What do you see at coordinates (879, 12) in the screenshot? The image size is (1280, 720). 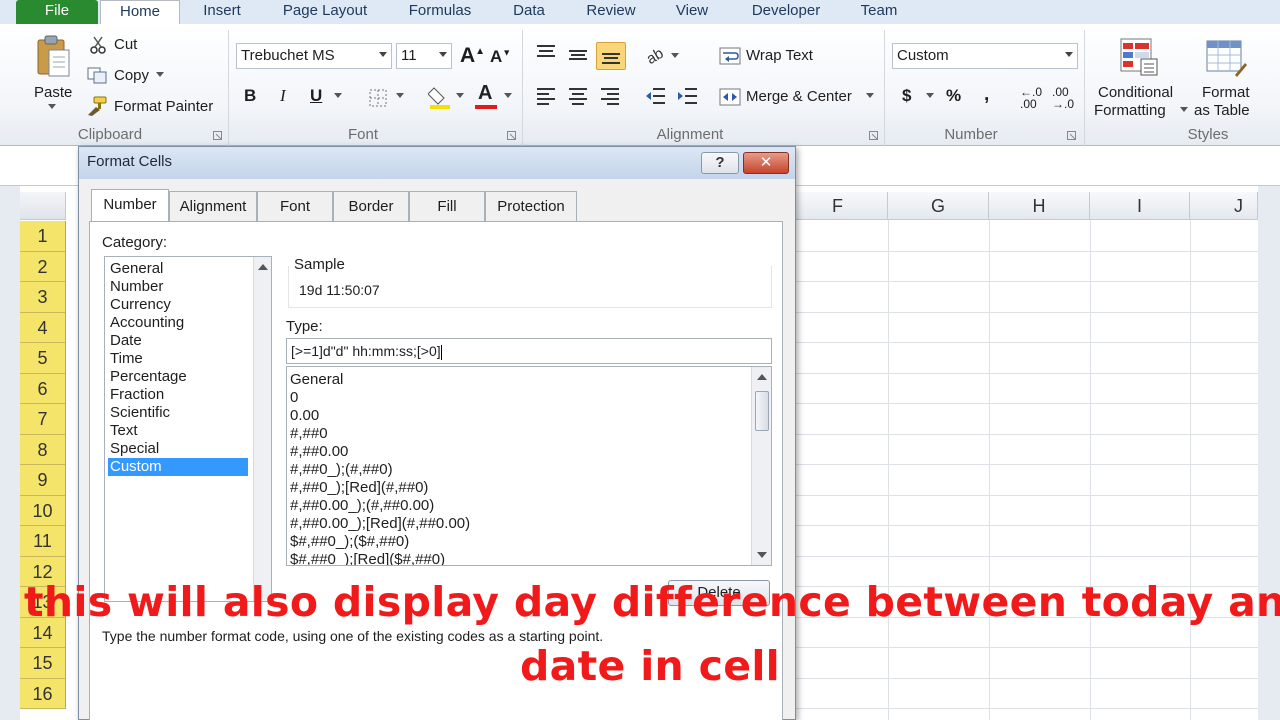 I see `tab-team: Team` at bounding box center [879, 12].